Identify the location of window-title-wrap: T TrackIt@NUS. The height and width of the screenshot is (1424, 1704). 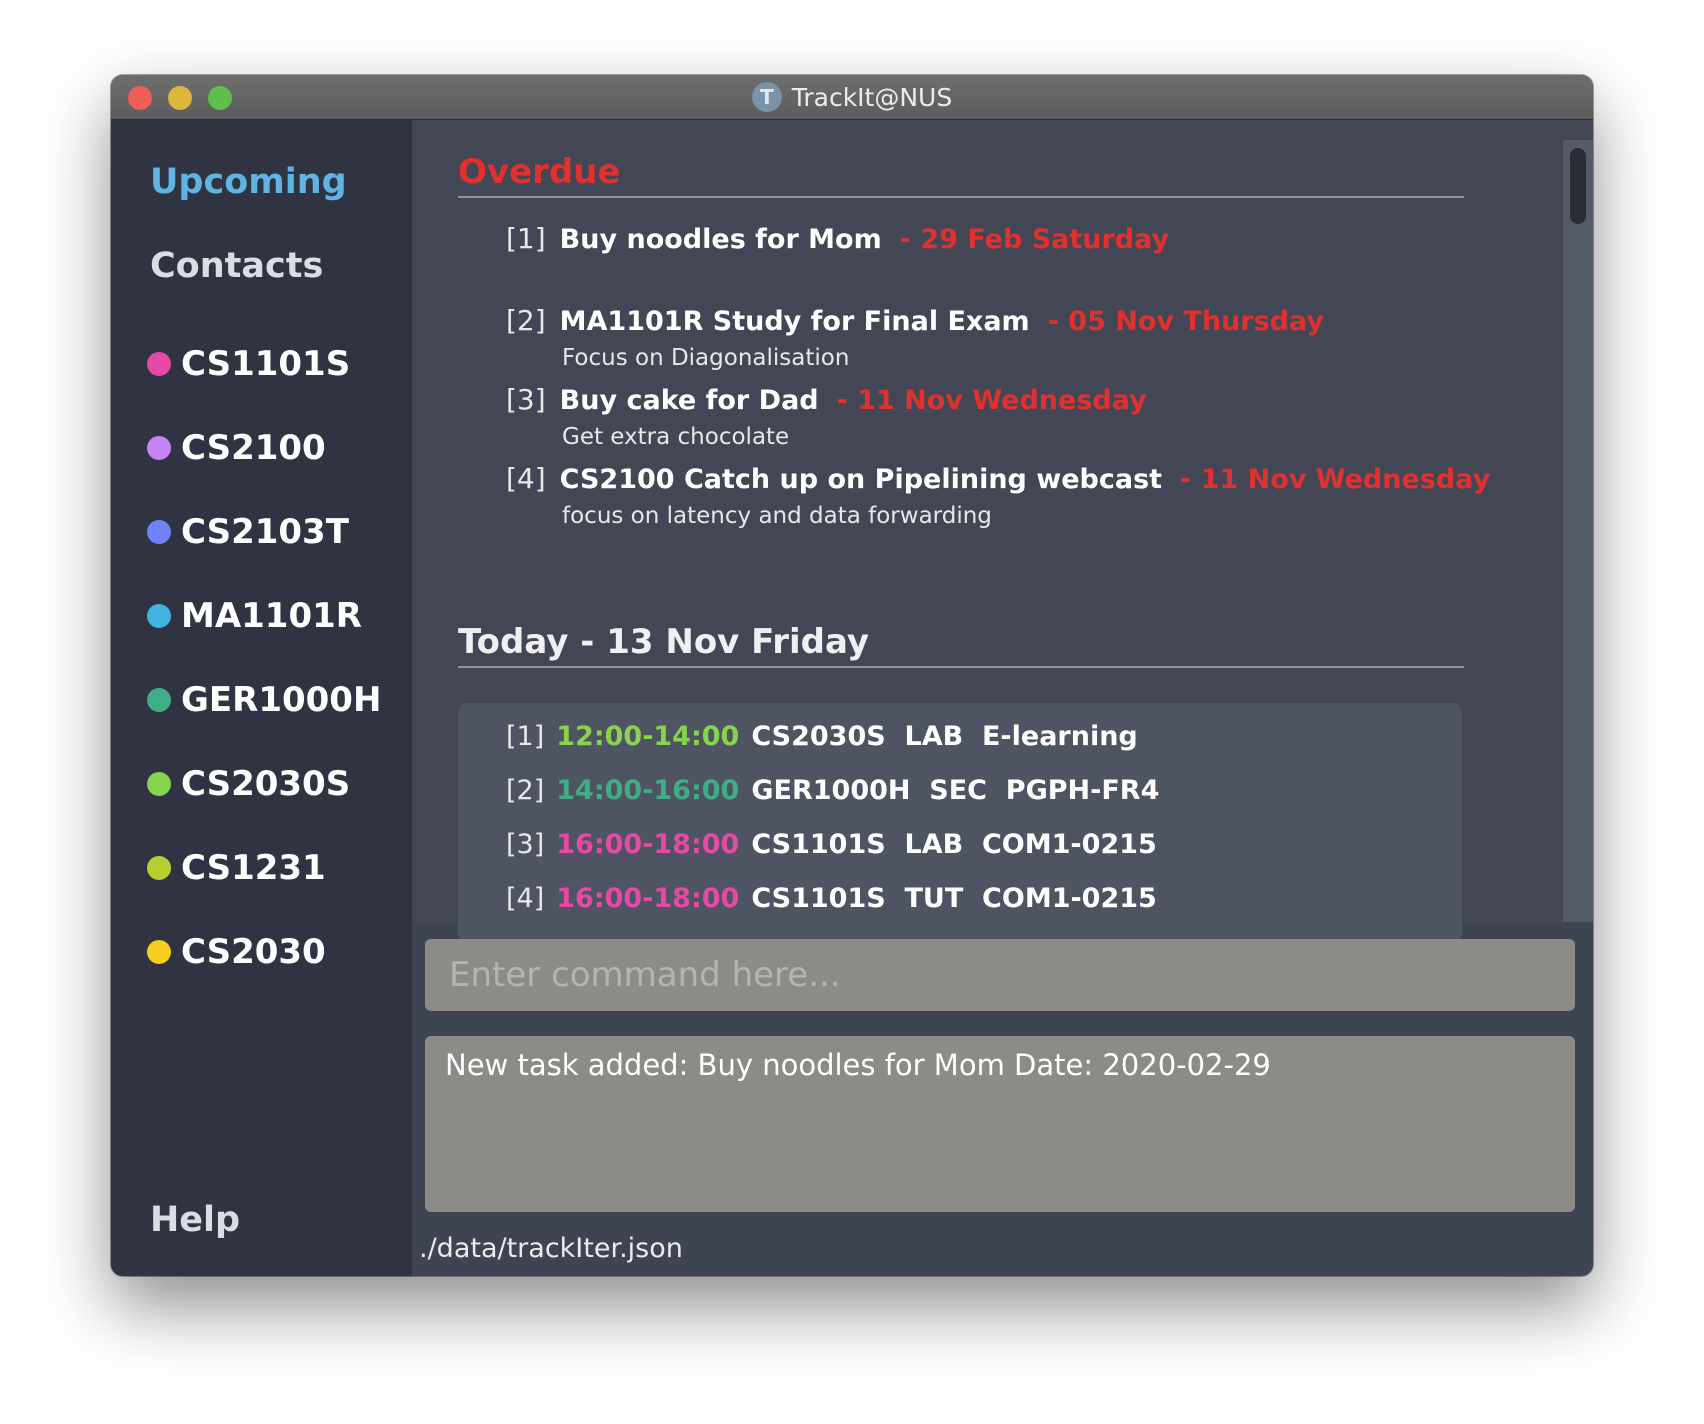
(852, 97).